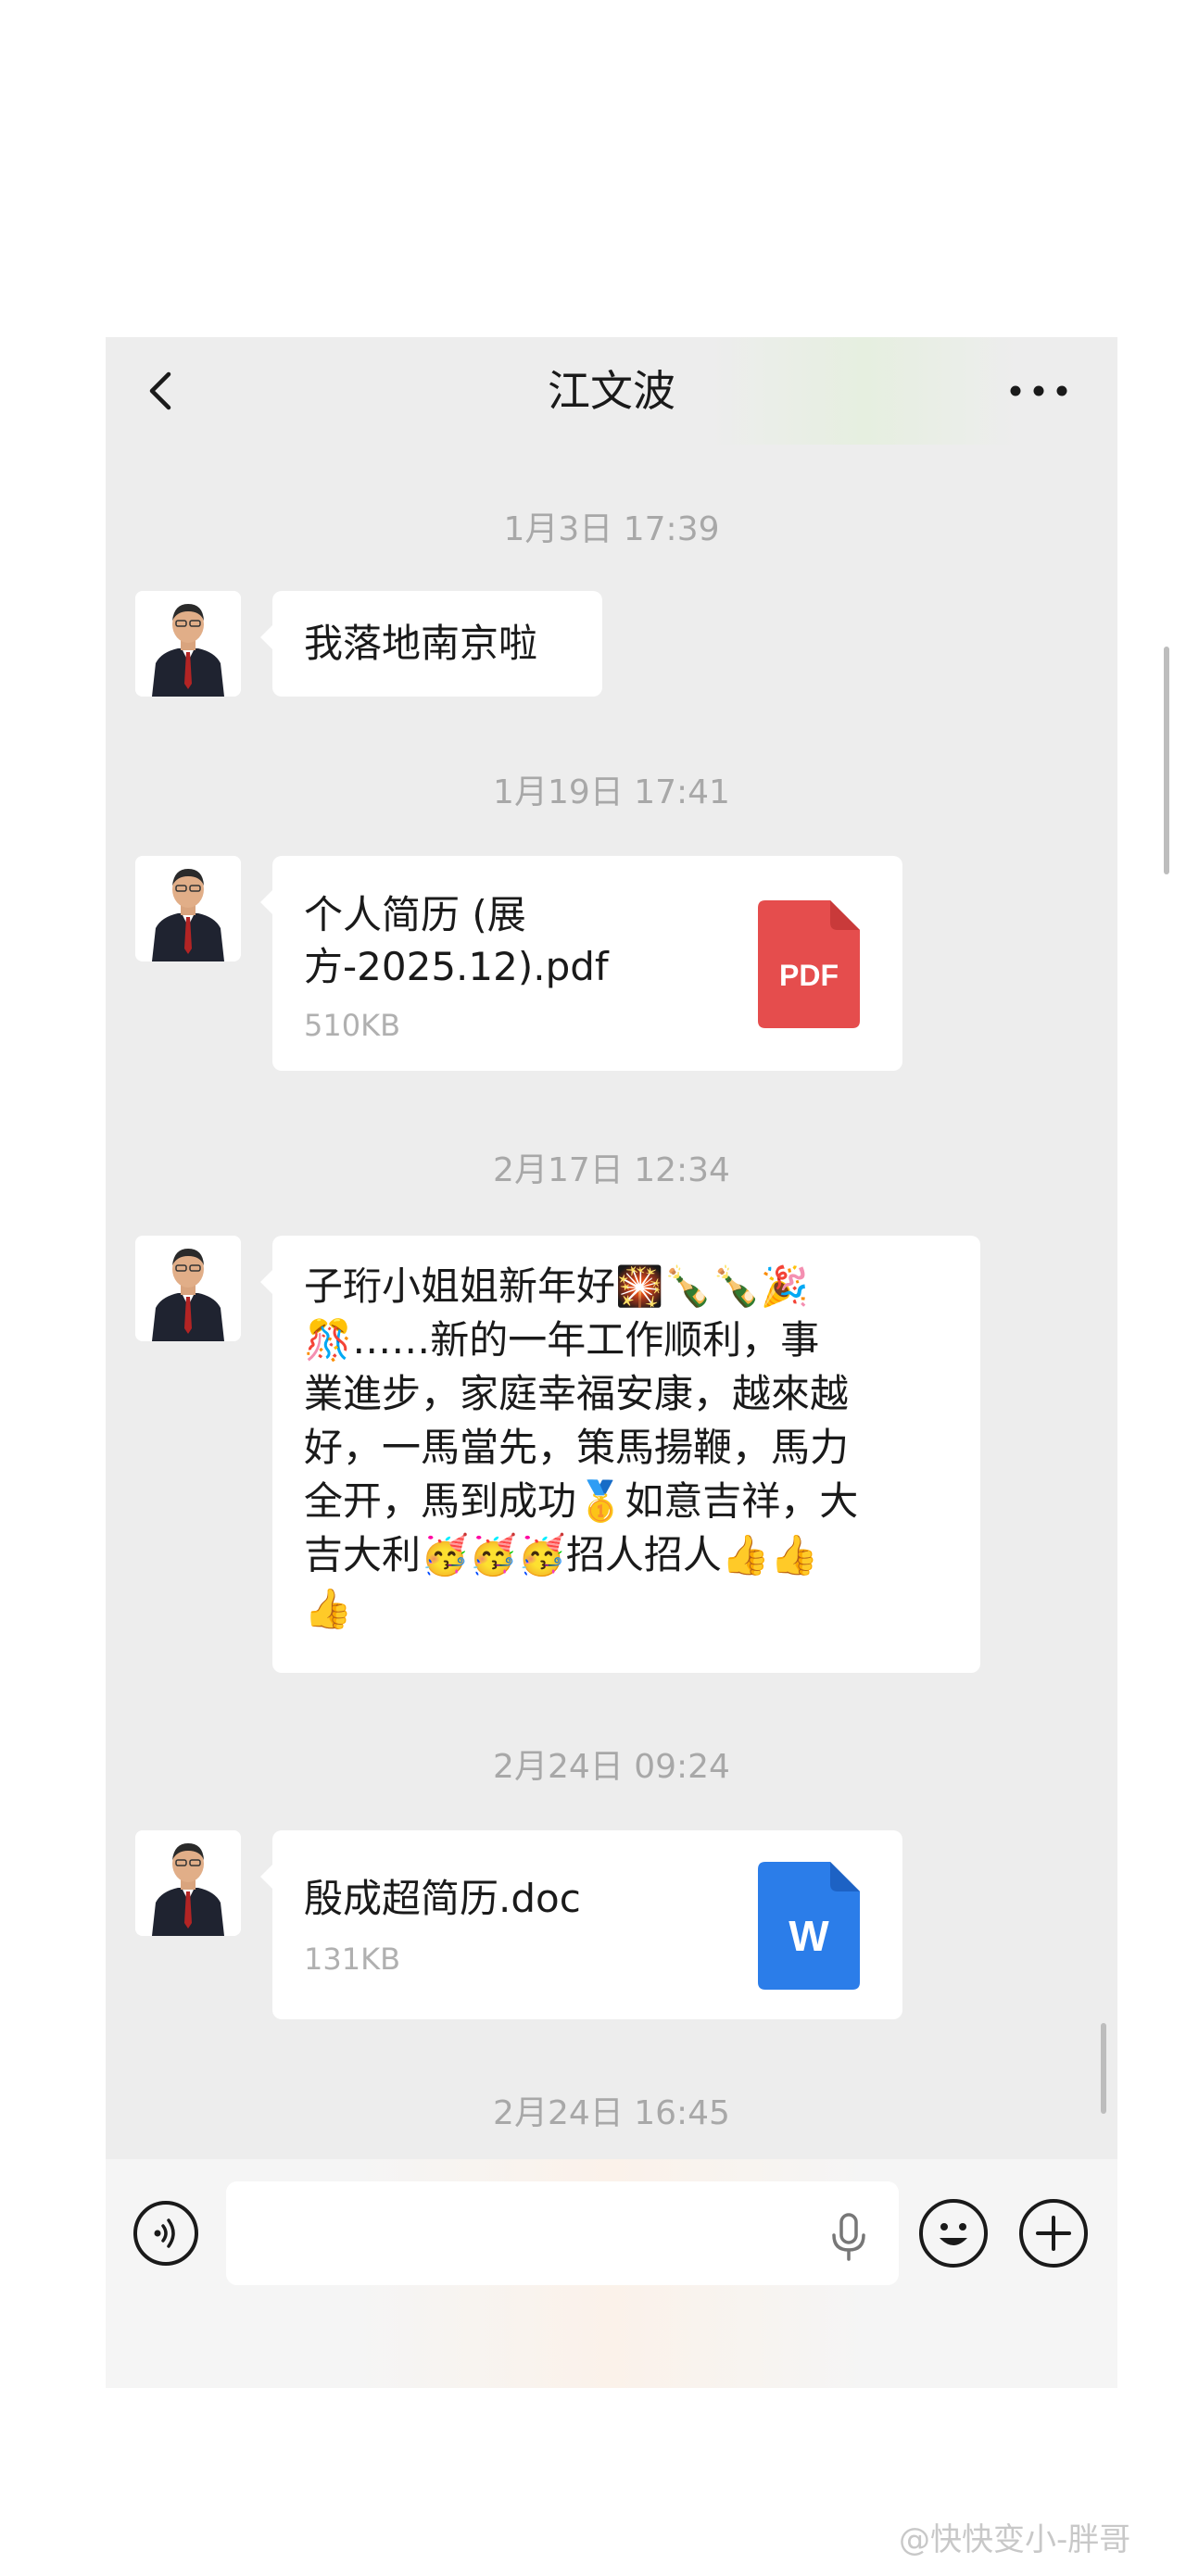  What do you see at coordinates (561, 1554) in the screenshot?
I see `message-line: 吉大利🥳🥳🥳招人招人👍👍` at bounding box center [561, 1554].